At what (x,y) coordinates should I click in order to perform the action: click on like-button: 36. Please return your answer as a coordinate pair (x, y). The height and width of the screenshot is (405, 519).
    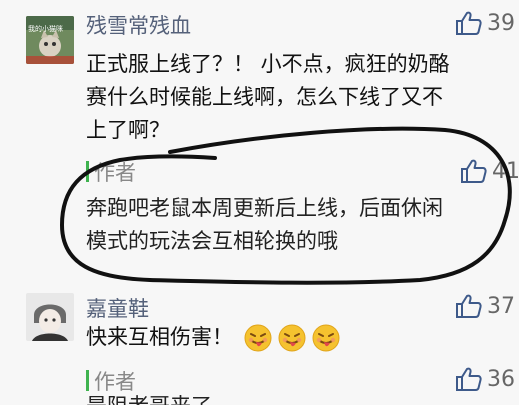
    Looking at the image, I should click on (485, 379).